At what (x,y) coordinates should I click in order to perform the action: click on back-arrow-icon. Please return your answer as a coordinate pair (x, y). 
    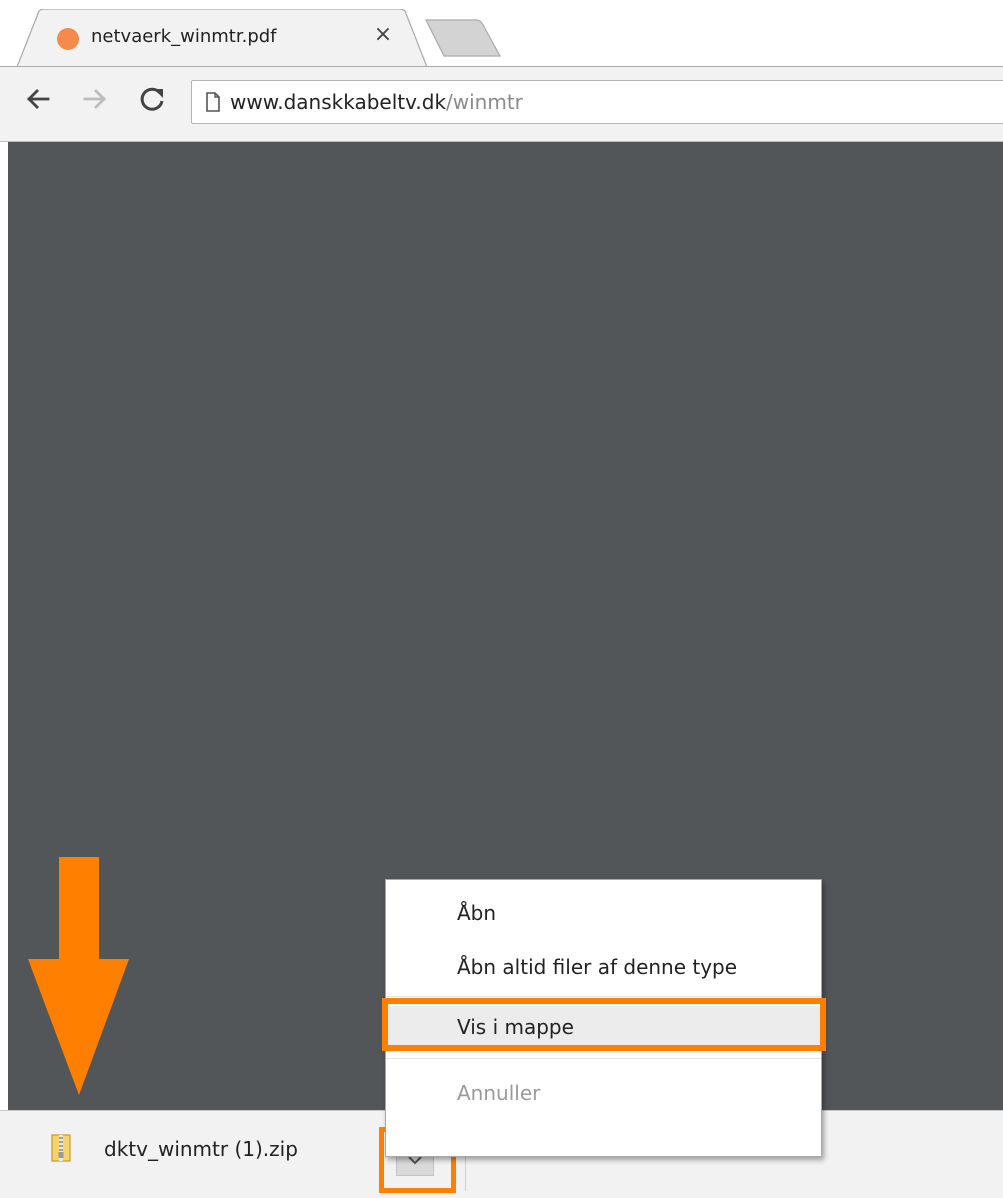
    Looking at the image, I should click on (38, 99).